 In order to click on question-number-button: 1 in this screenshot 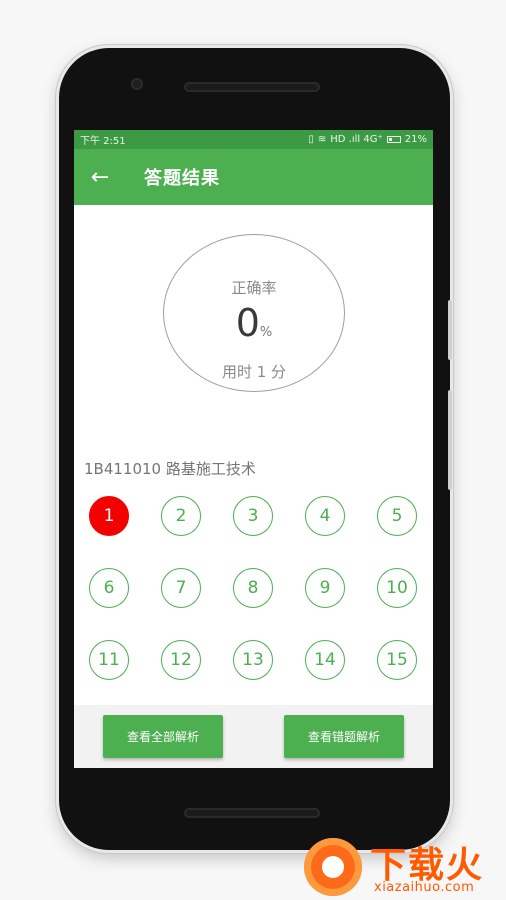, I will do `click(109, 516)`.